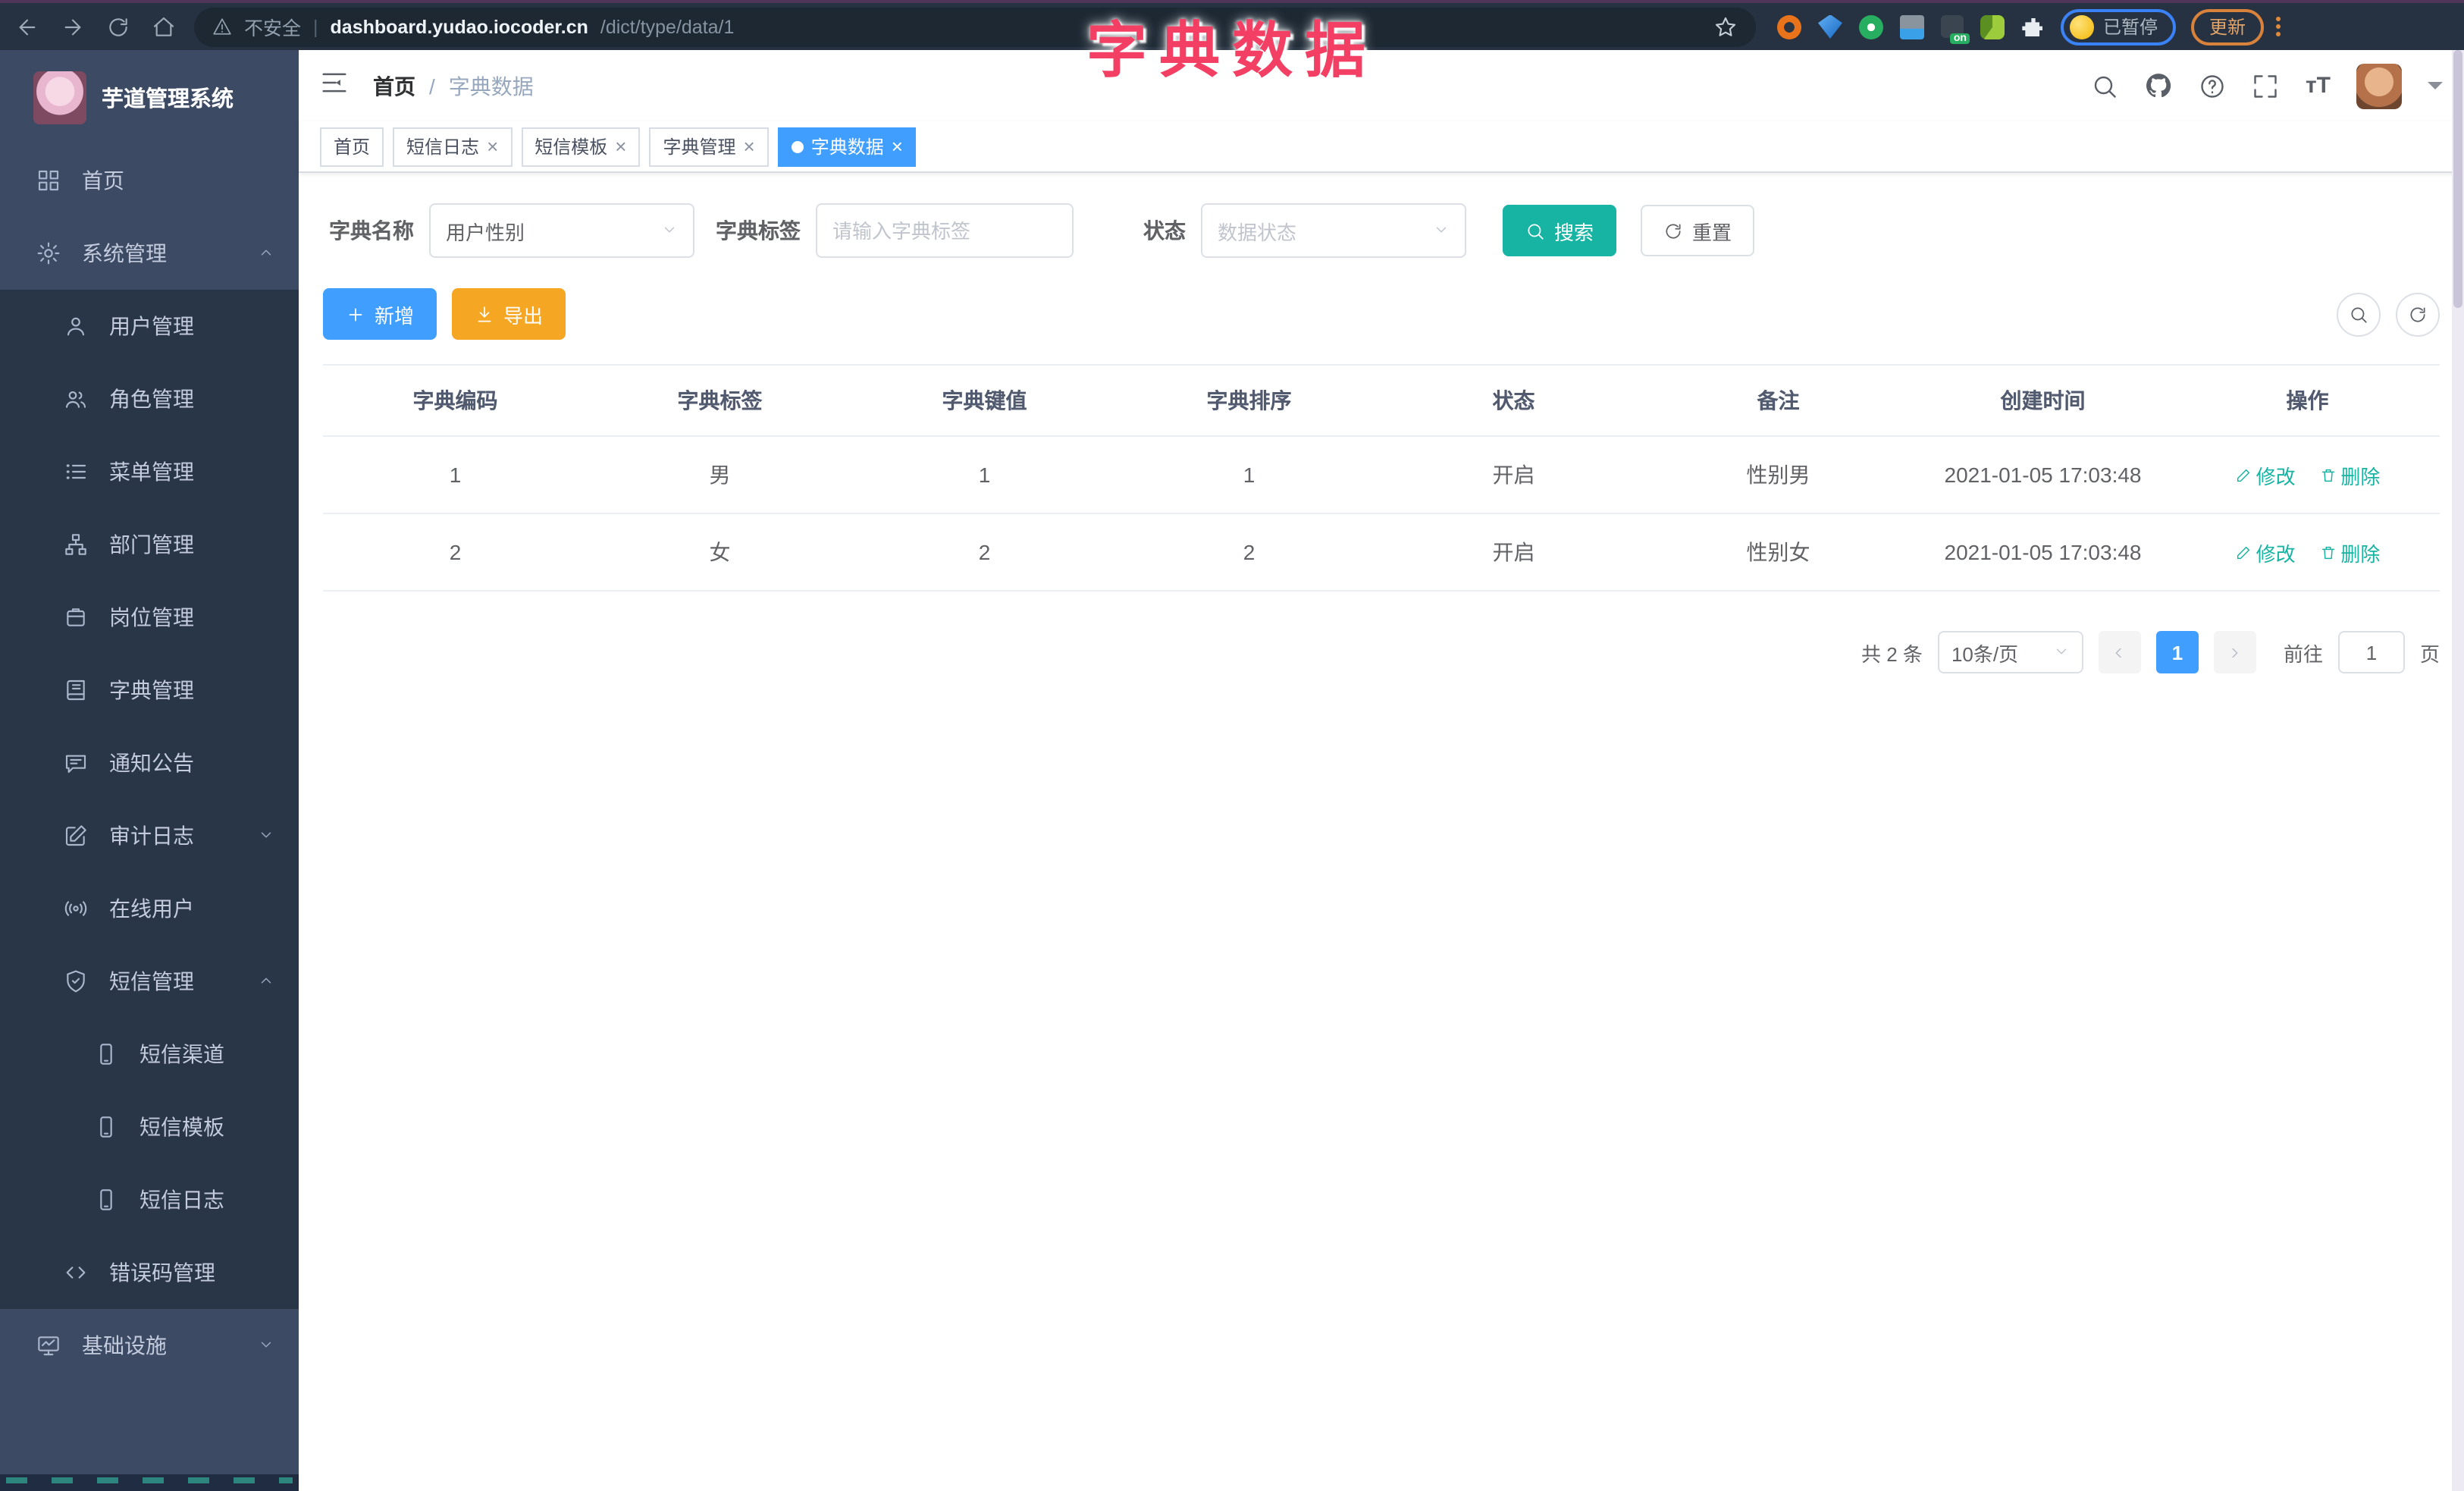 Image resolution: width=2464 pixels, height=1491 pixels. I want to click on code-icon, so click(76, 1272).